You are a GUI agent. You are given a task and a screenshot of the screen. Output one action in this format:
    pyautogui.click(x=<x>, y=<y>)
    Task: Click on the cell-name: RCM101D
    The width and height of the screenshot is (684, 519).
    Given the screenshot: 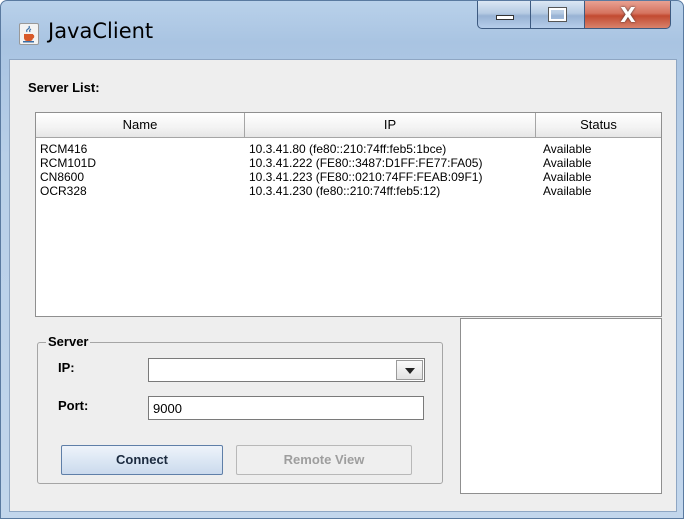 What is the action you would take?
    pyautogui.click(x=68, y=163)
    